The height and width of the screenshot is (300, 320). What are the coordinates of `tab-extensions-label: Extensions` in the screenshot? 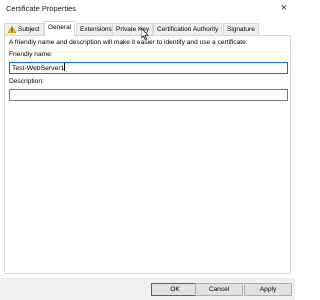 It's located at (96, 29).